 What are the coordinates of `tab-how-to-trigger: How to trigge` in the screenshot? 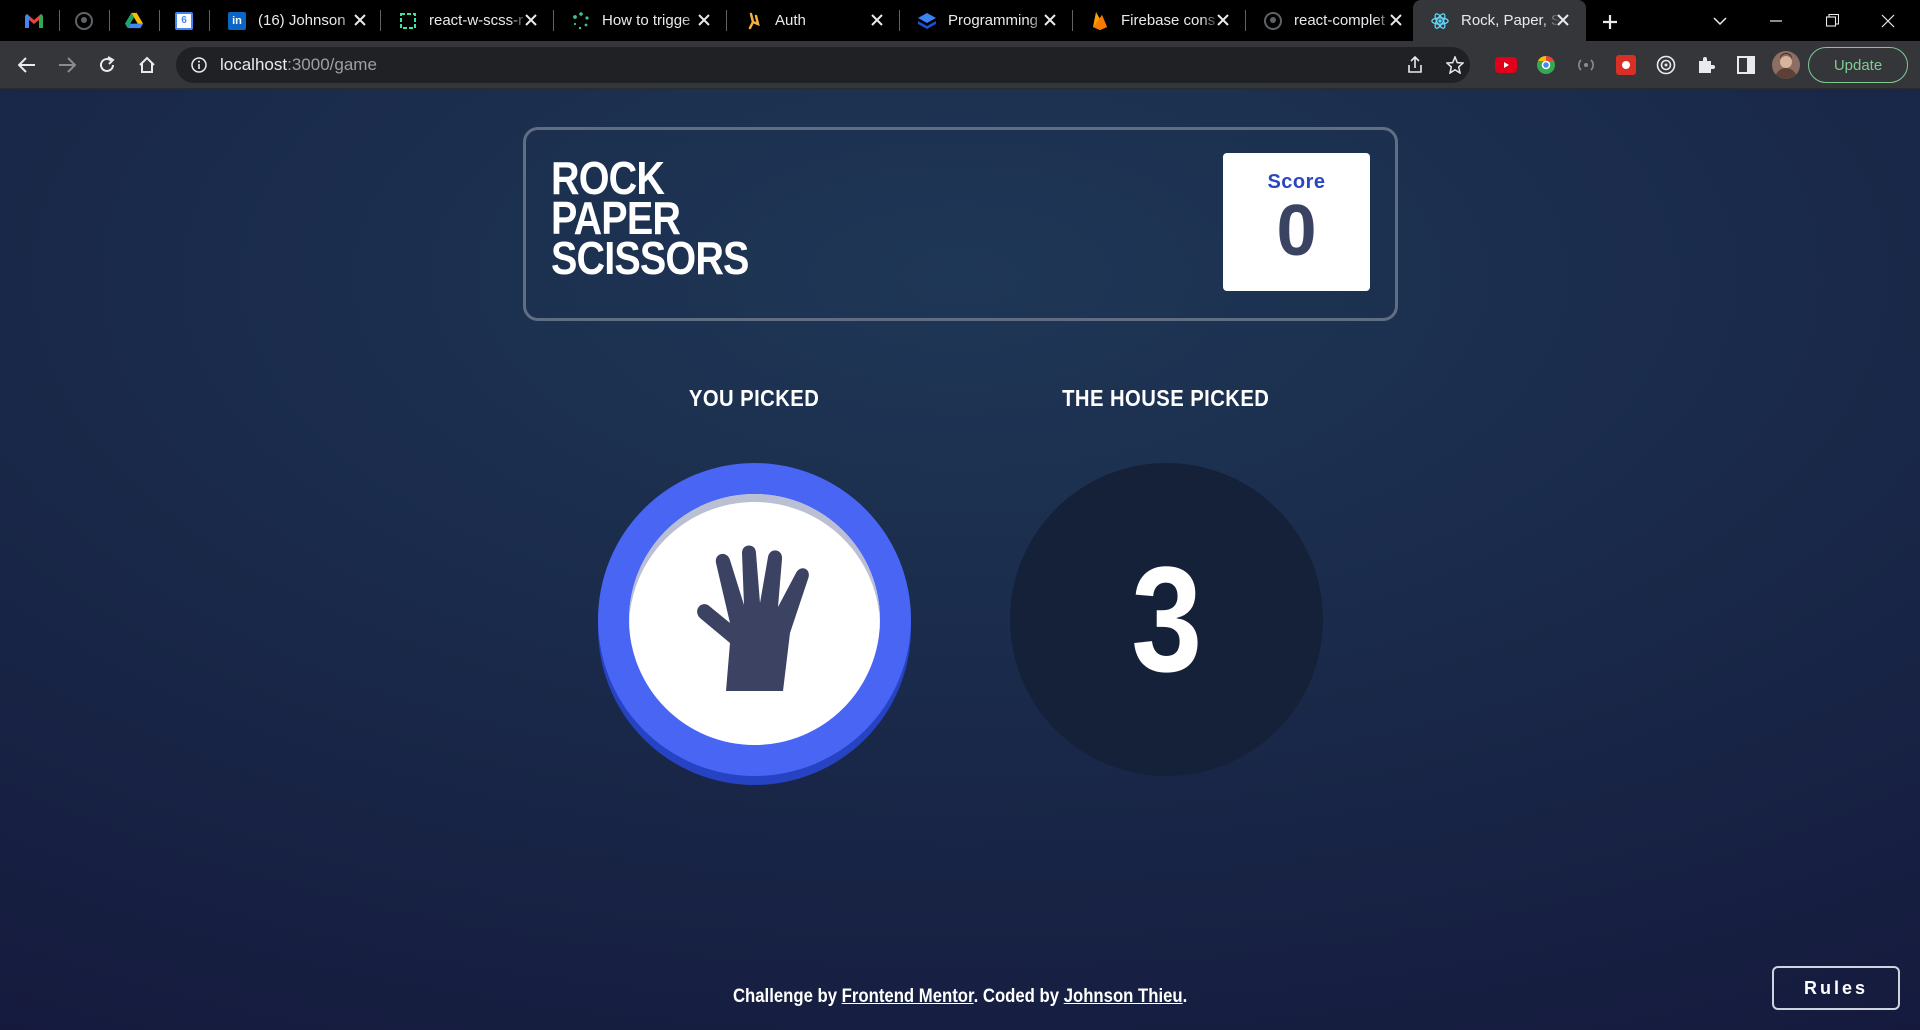 It's located at (640, 20).